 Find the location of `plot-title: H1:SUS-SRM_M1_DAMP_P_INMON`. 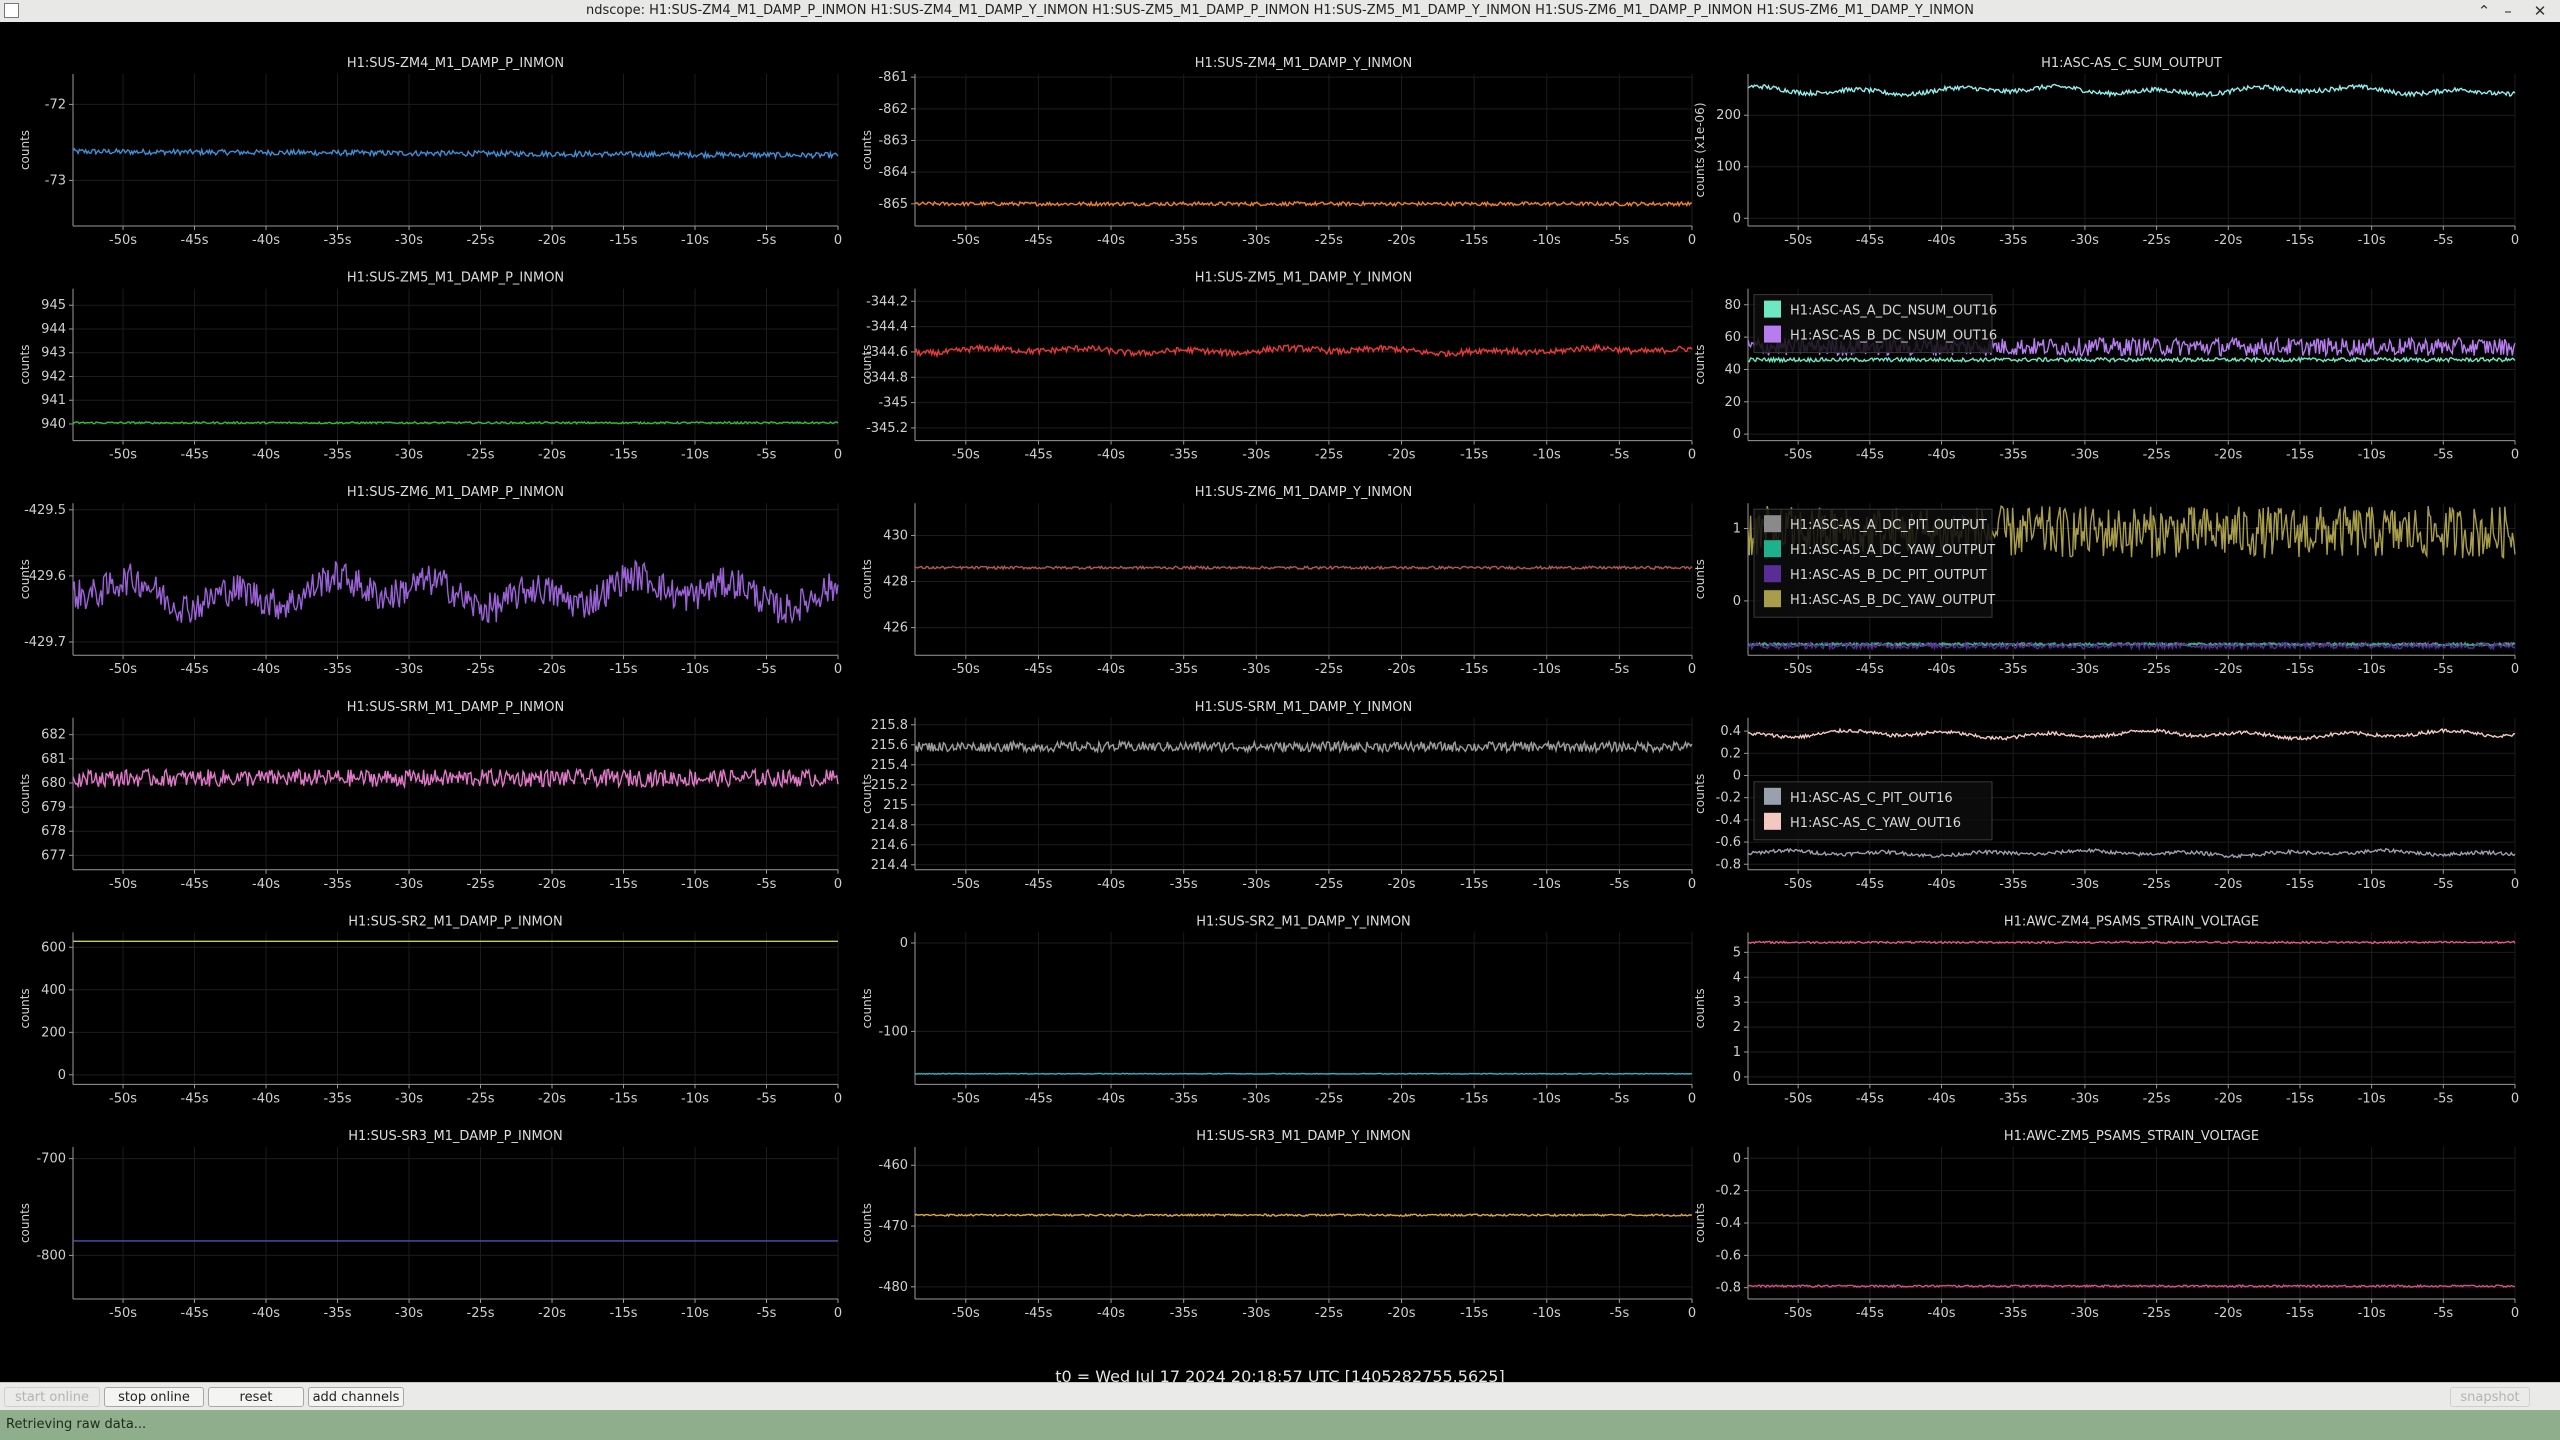

plot-title: H1:SUS-SRM_M1_DAMP_P_INMON is located at coordinates (455, 707).